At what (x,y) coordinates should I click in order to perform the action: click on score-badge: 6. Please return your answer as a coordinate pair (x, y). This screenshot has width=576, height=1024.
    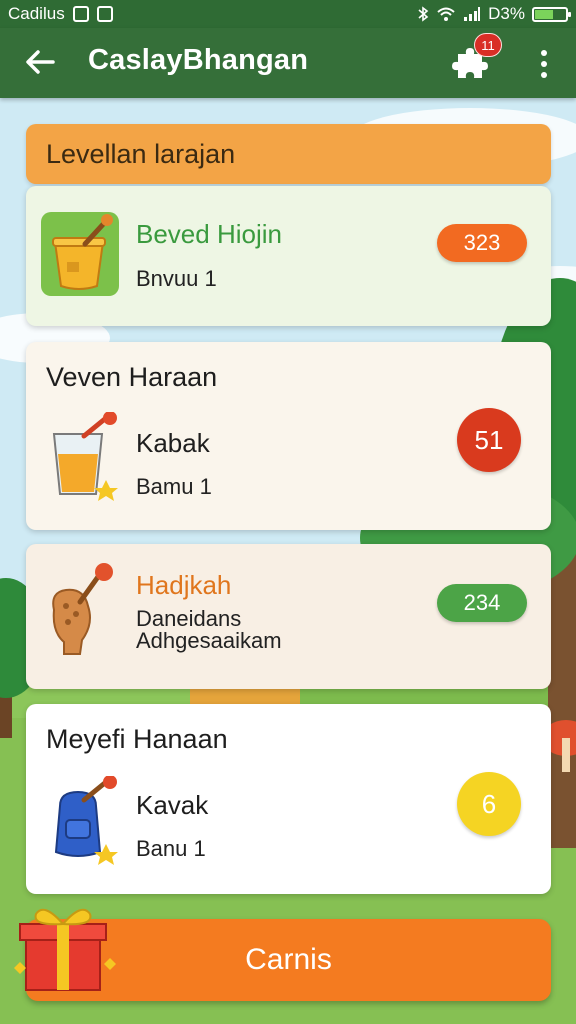
    Looking at the image, I should click on (489, 804).